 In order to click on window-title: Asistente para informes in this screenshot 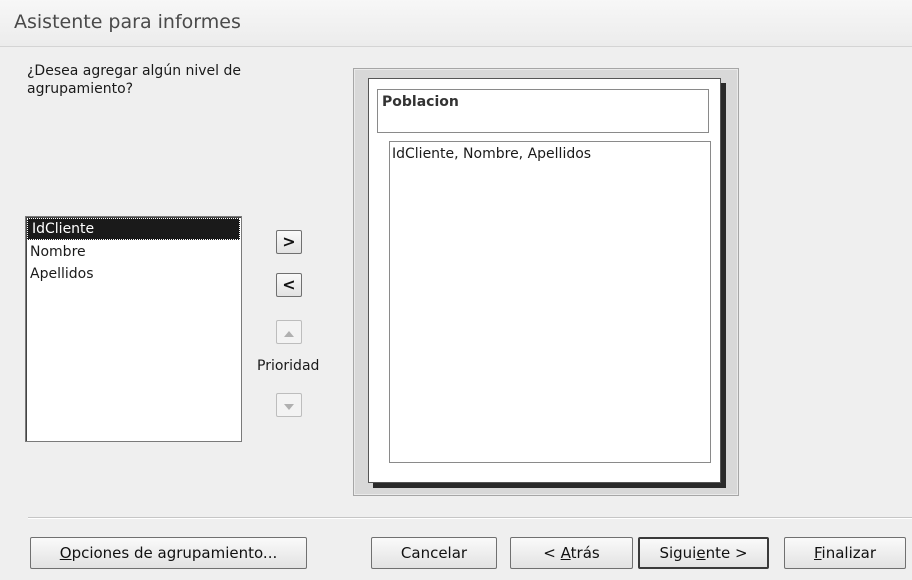, I will do `click(127, 22)`.